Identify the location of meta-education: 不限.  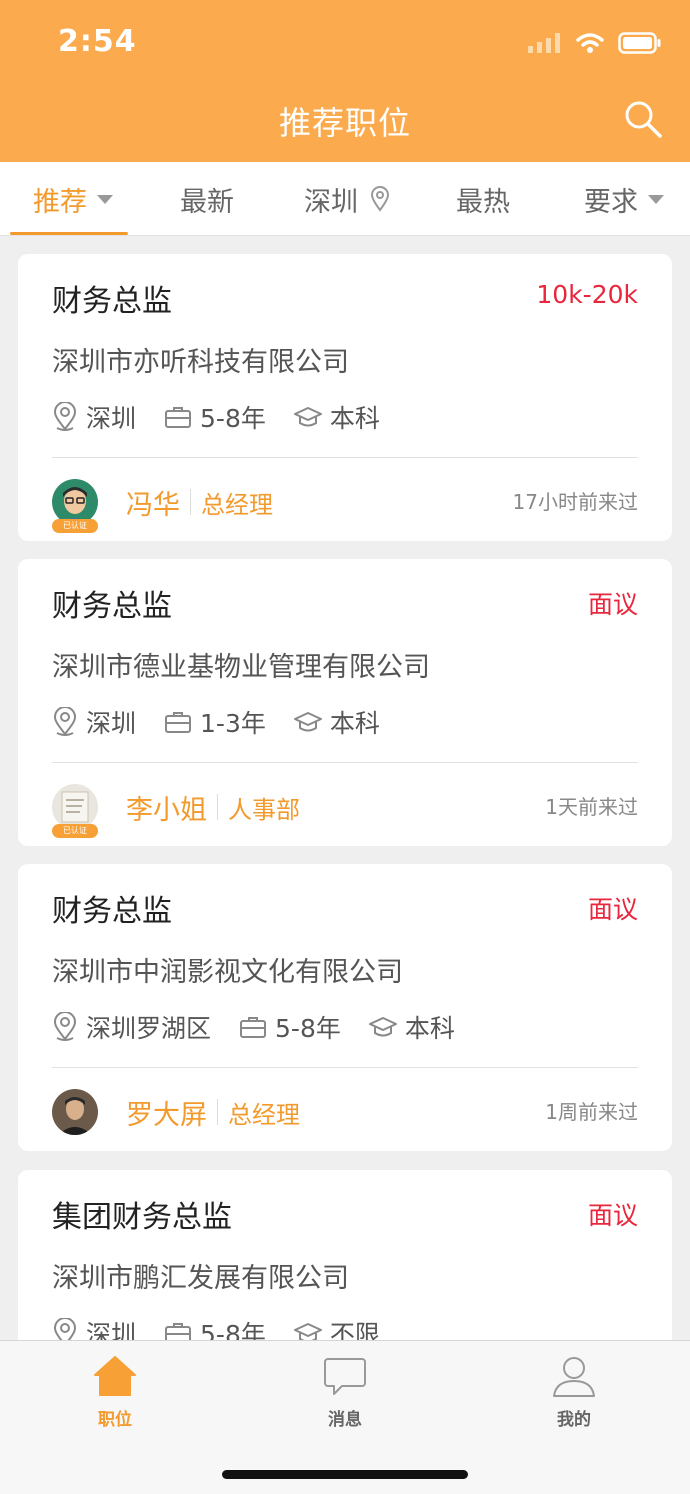
(336, 1327).